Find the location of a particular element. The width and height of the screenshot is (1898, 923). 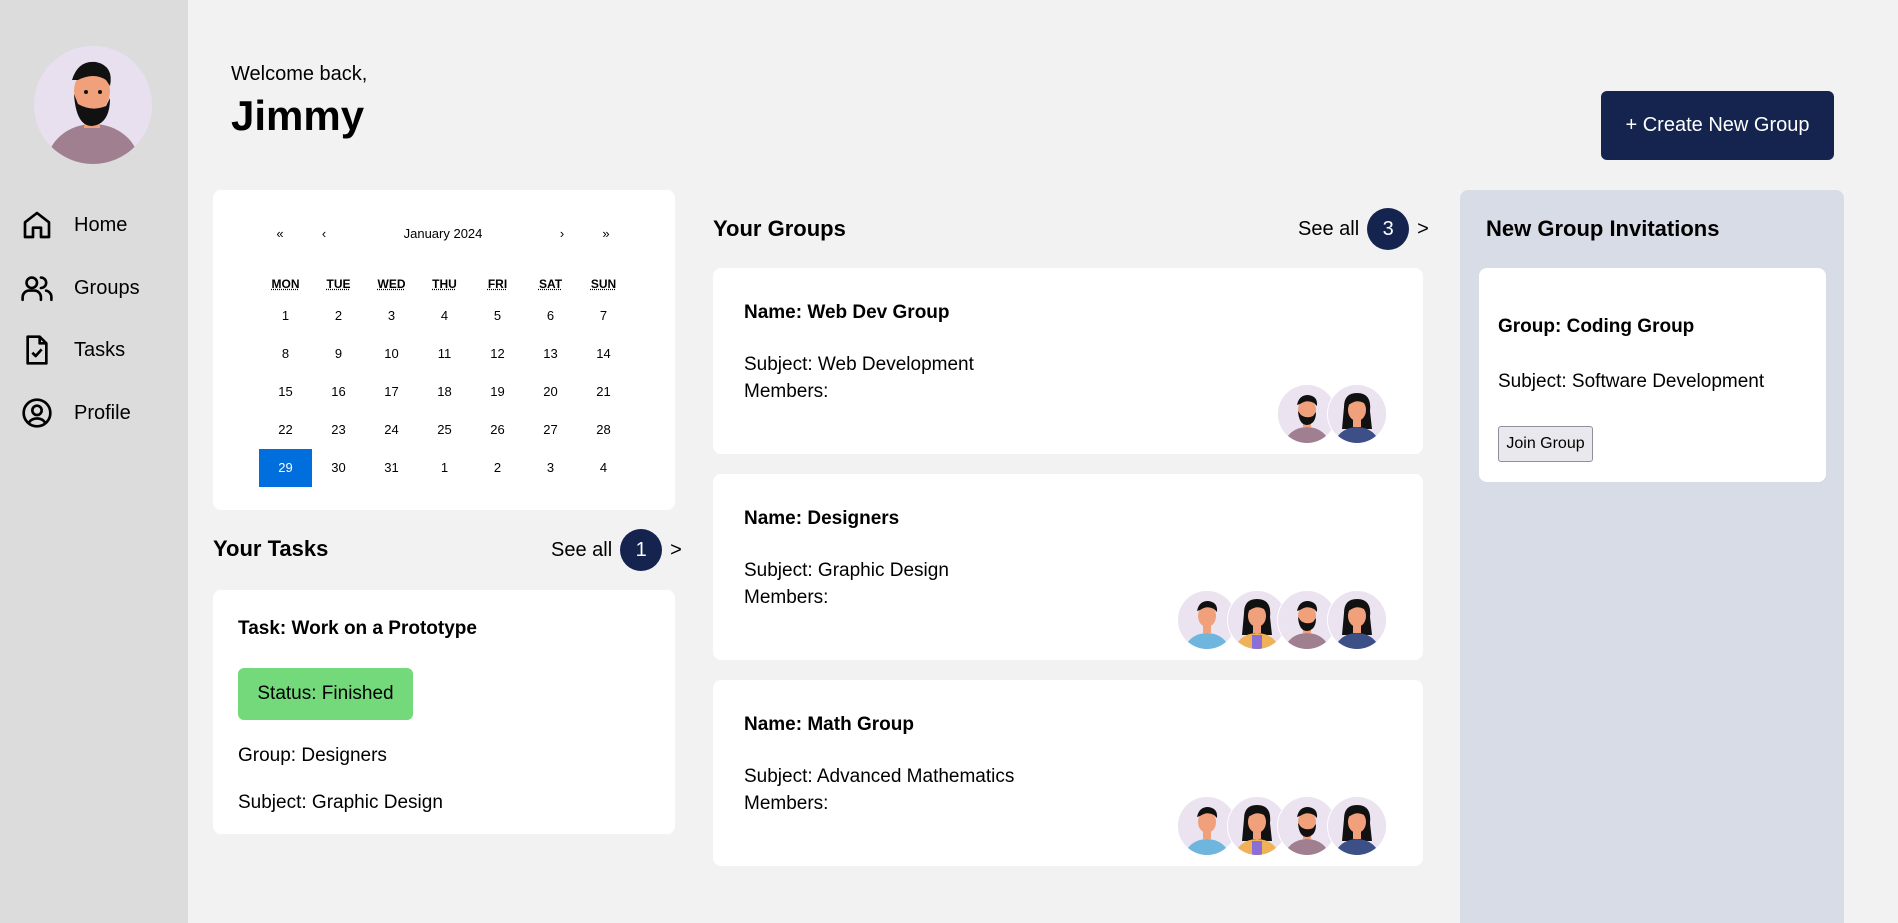

group-subject: Subject: Advanced Mathematics is located at coordinates (879, 776).